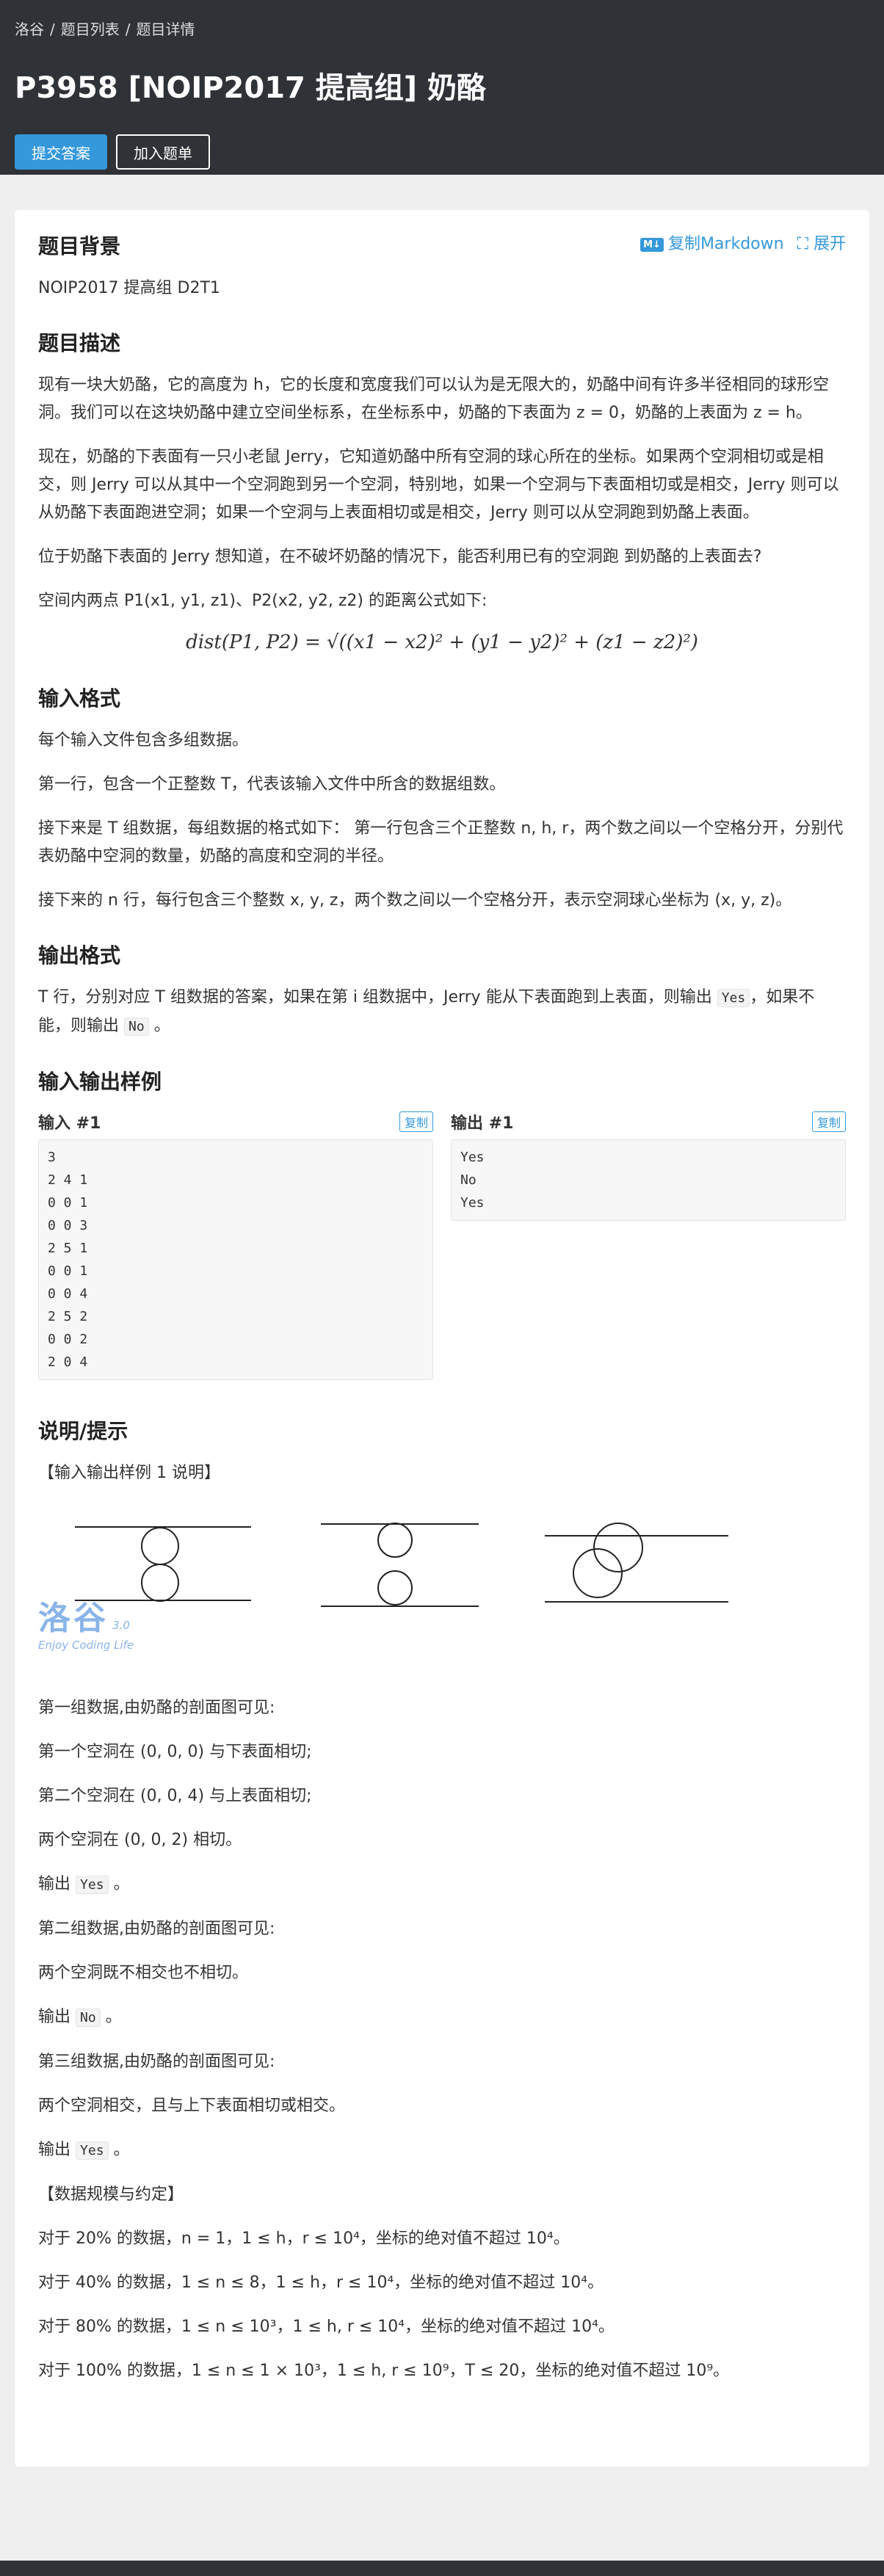  Describe the element at coordinates (175, 1796) in the screenshot. I see `hint-g1-b: 第二个空洞在 (0, 0, 4) 与上表面相切;` at that location.